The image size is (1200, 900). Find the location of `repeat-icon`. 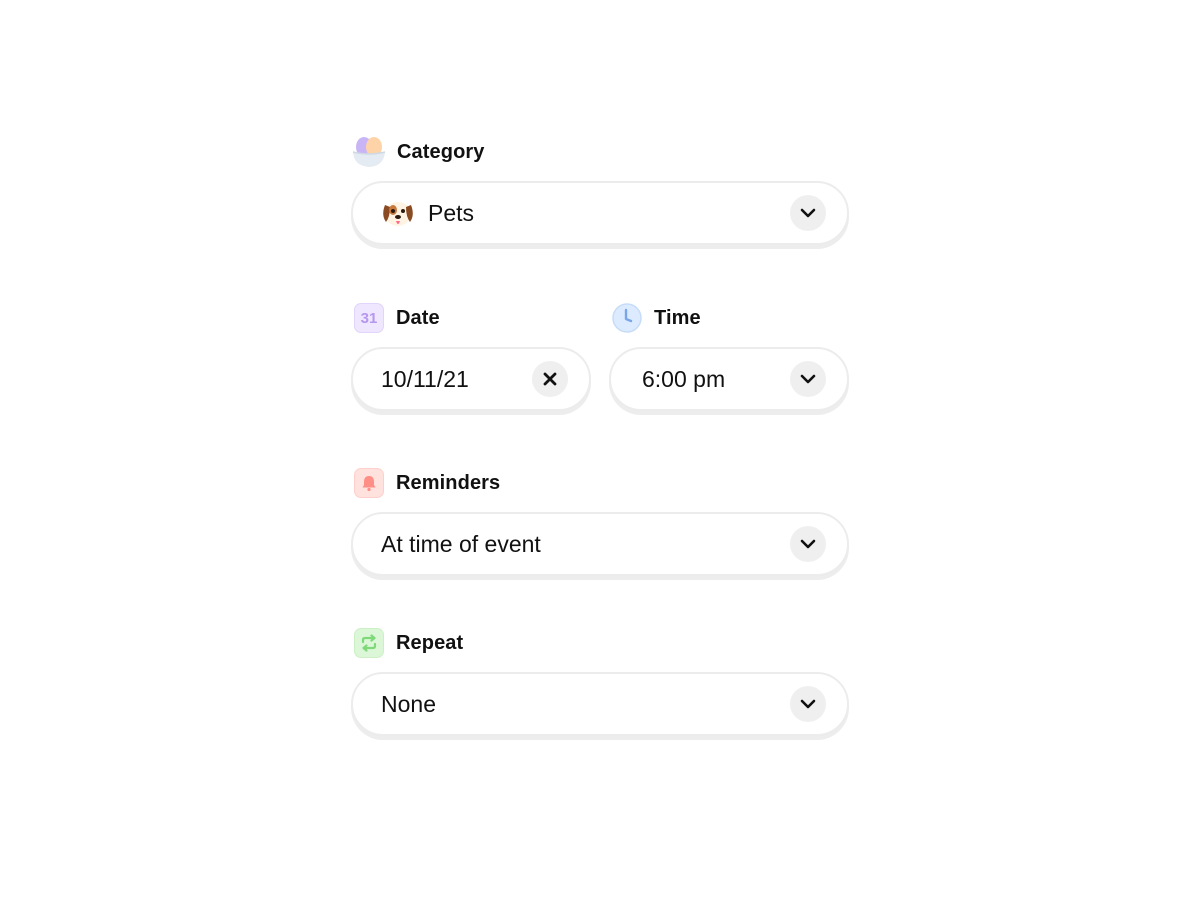

repeat-icon is located at coordinates (369, 643).